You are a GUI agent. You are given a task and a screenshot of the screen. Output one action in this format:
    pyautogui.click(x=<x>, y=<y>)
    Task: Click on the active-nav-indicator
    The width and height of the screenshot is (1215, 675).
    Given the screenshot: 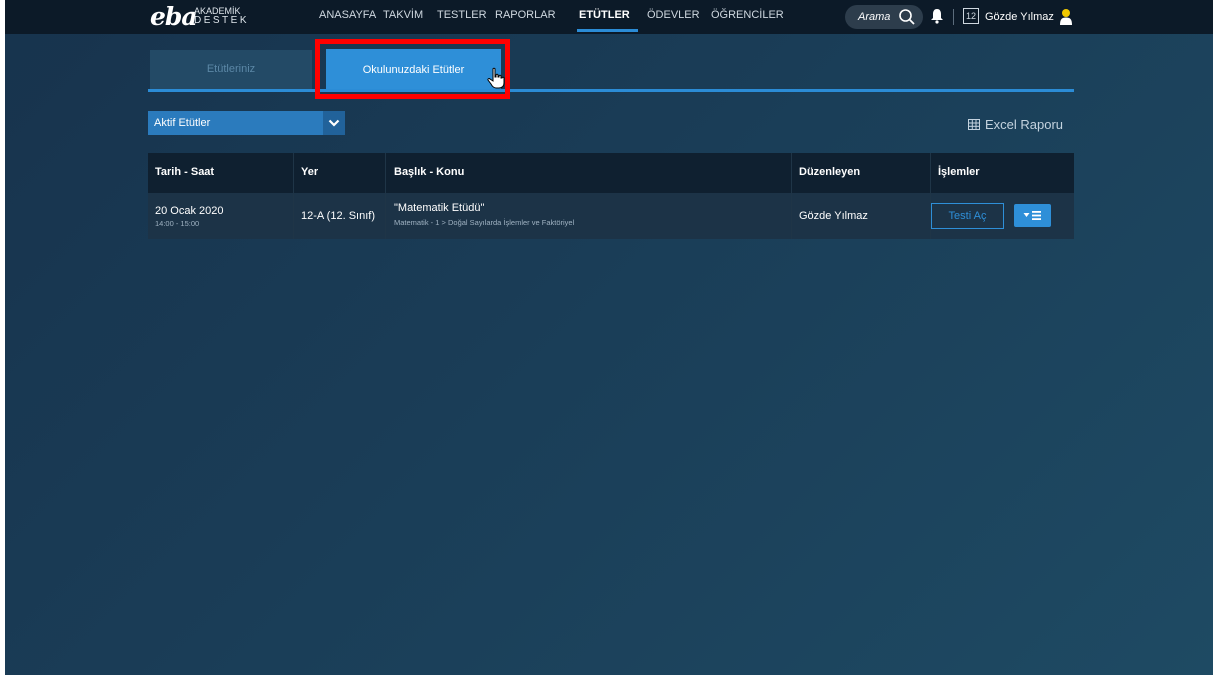 What is the action you would take?
    pyautogui.click(x=607, y=30)
    